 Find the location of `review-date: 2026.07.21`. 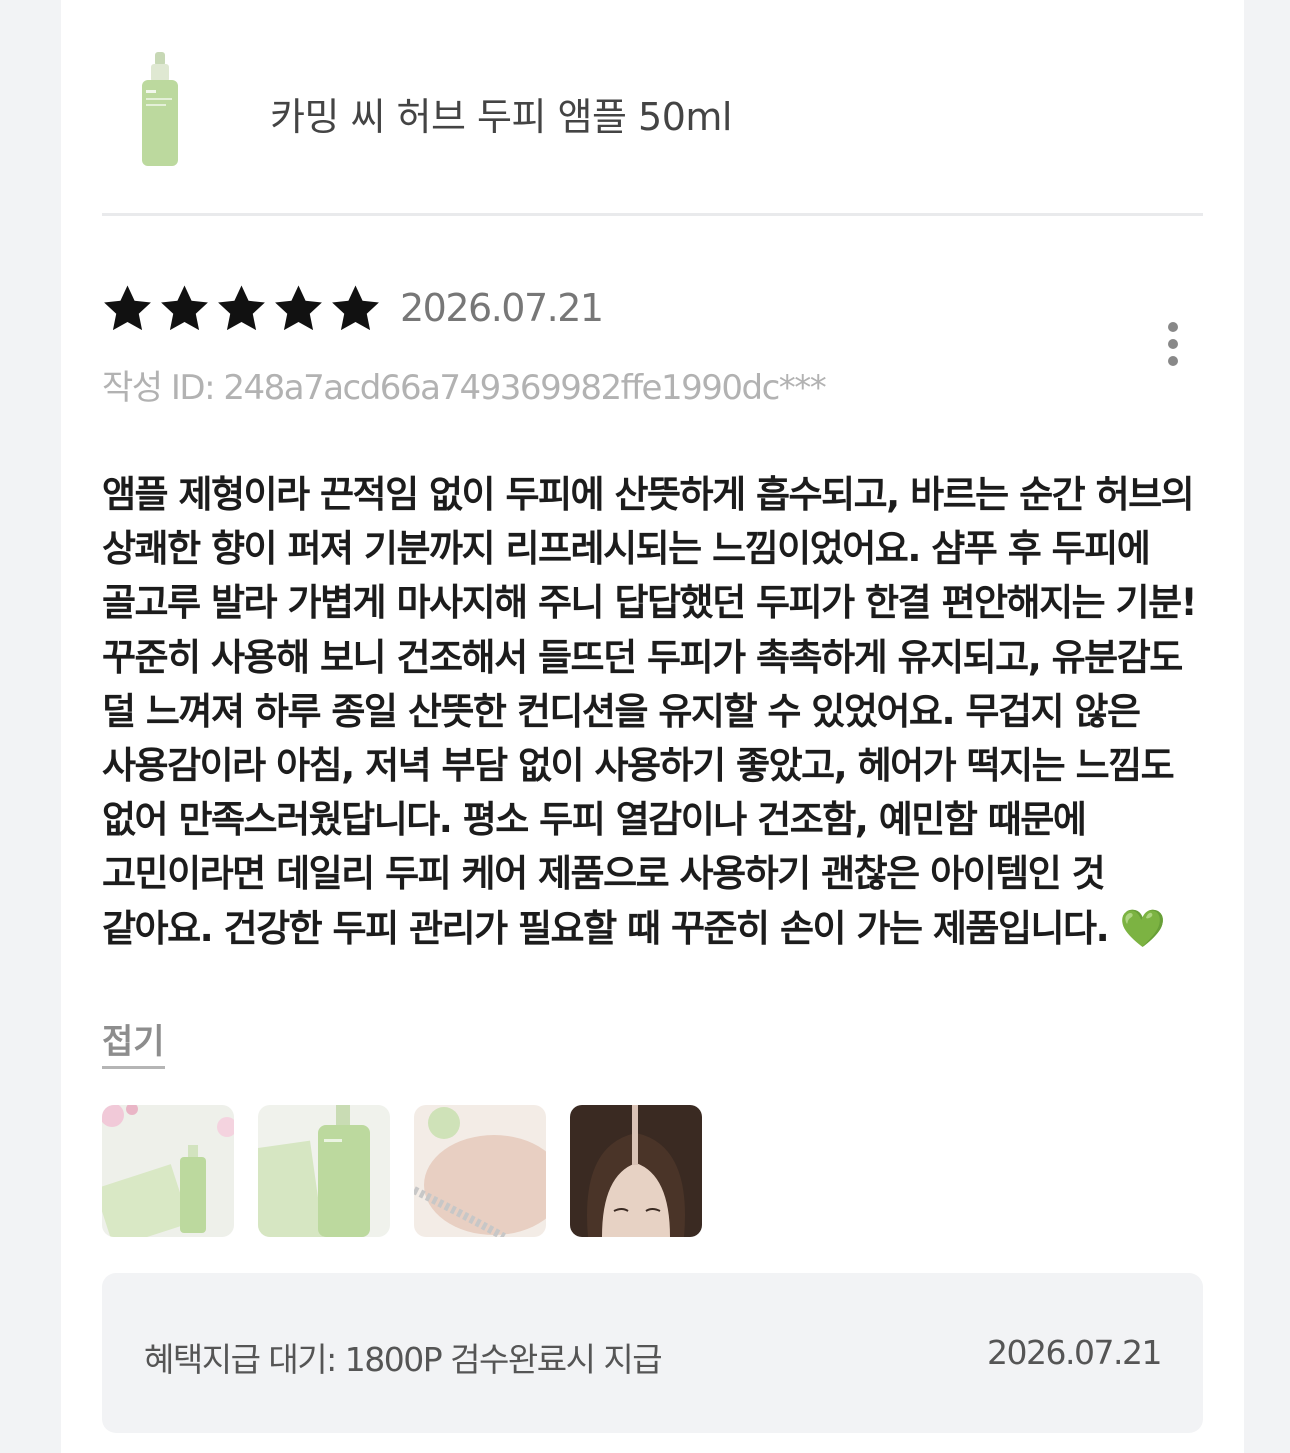

review-date: 2026.07.21 is located at coordinates (502, 308).